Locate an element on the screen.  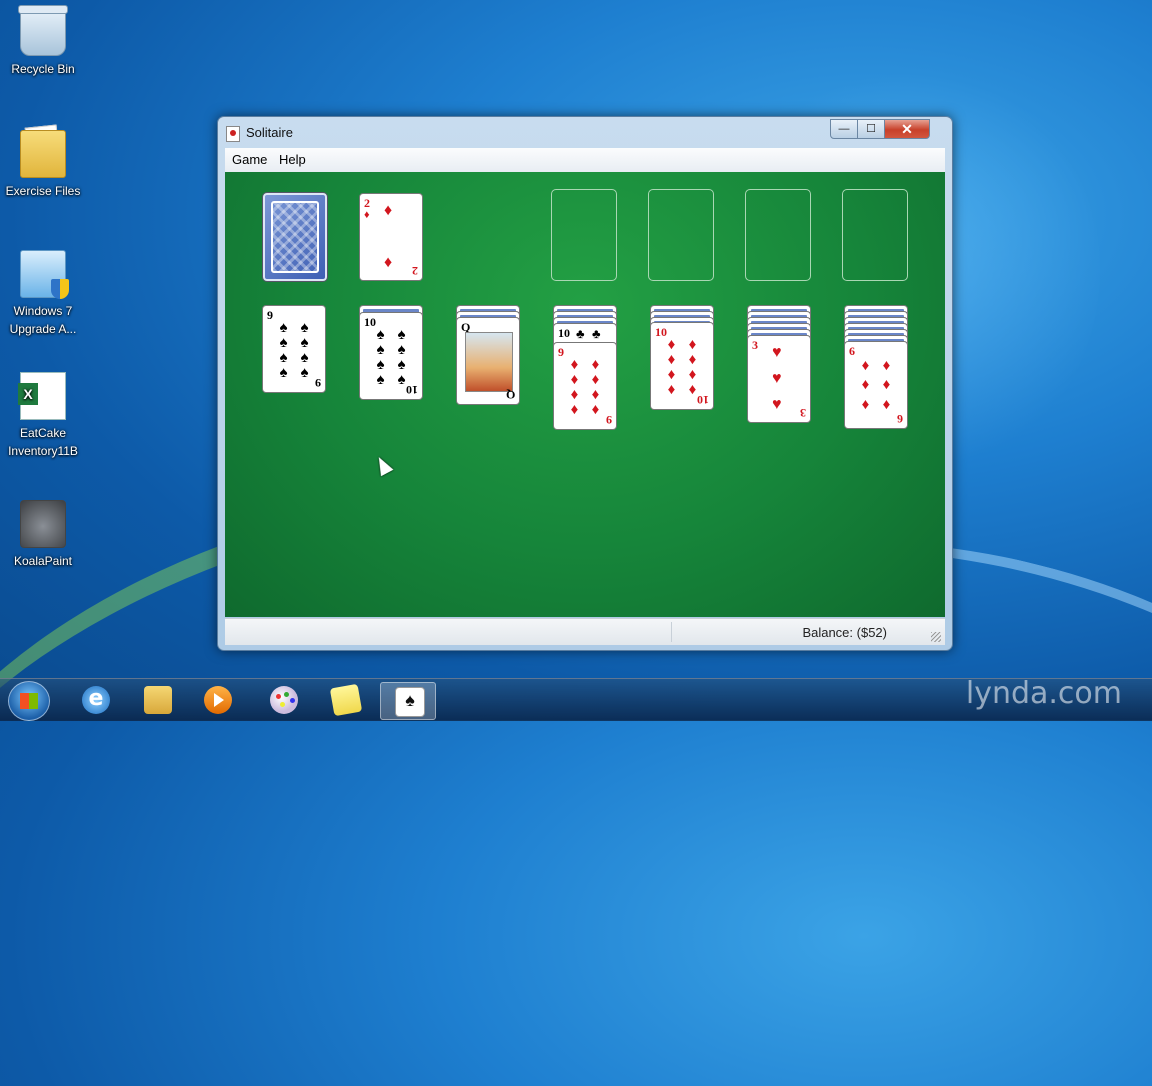
desktop-icon-label: KoalaPaint is located at coordinates (43, 561).